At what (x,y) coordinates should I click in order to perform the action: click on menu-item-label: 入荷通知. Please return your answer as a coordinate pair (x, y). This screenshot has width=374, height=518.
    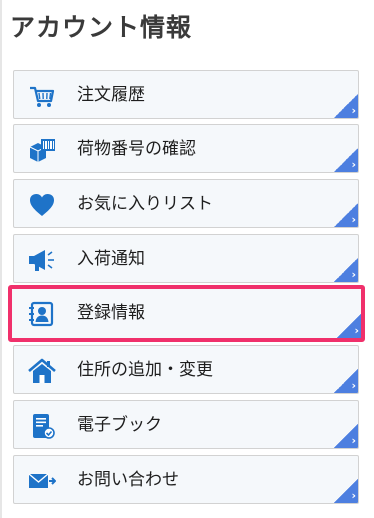
    Looking at the image, I should click on (111, 259).